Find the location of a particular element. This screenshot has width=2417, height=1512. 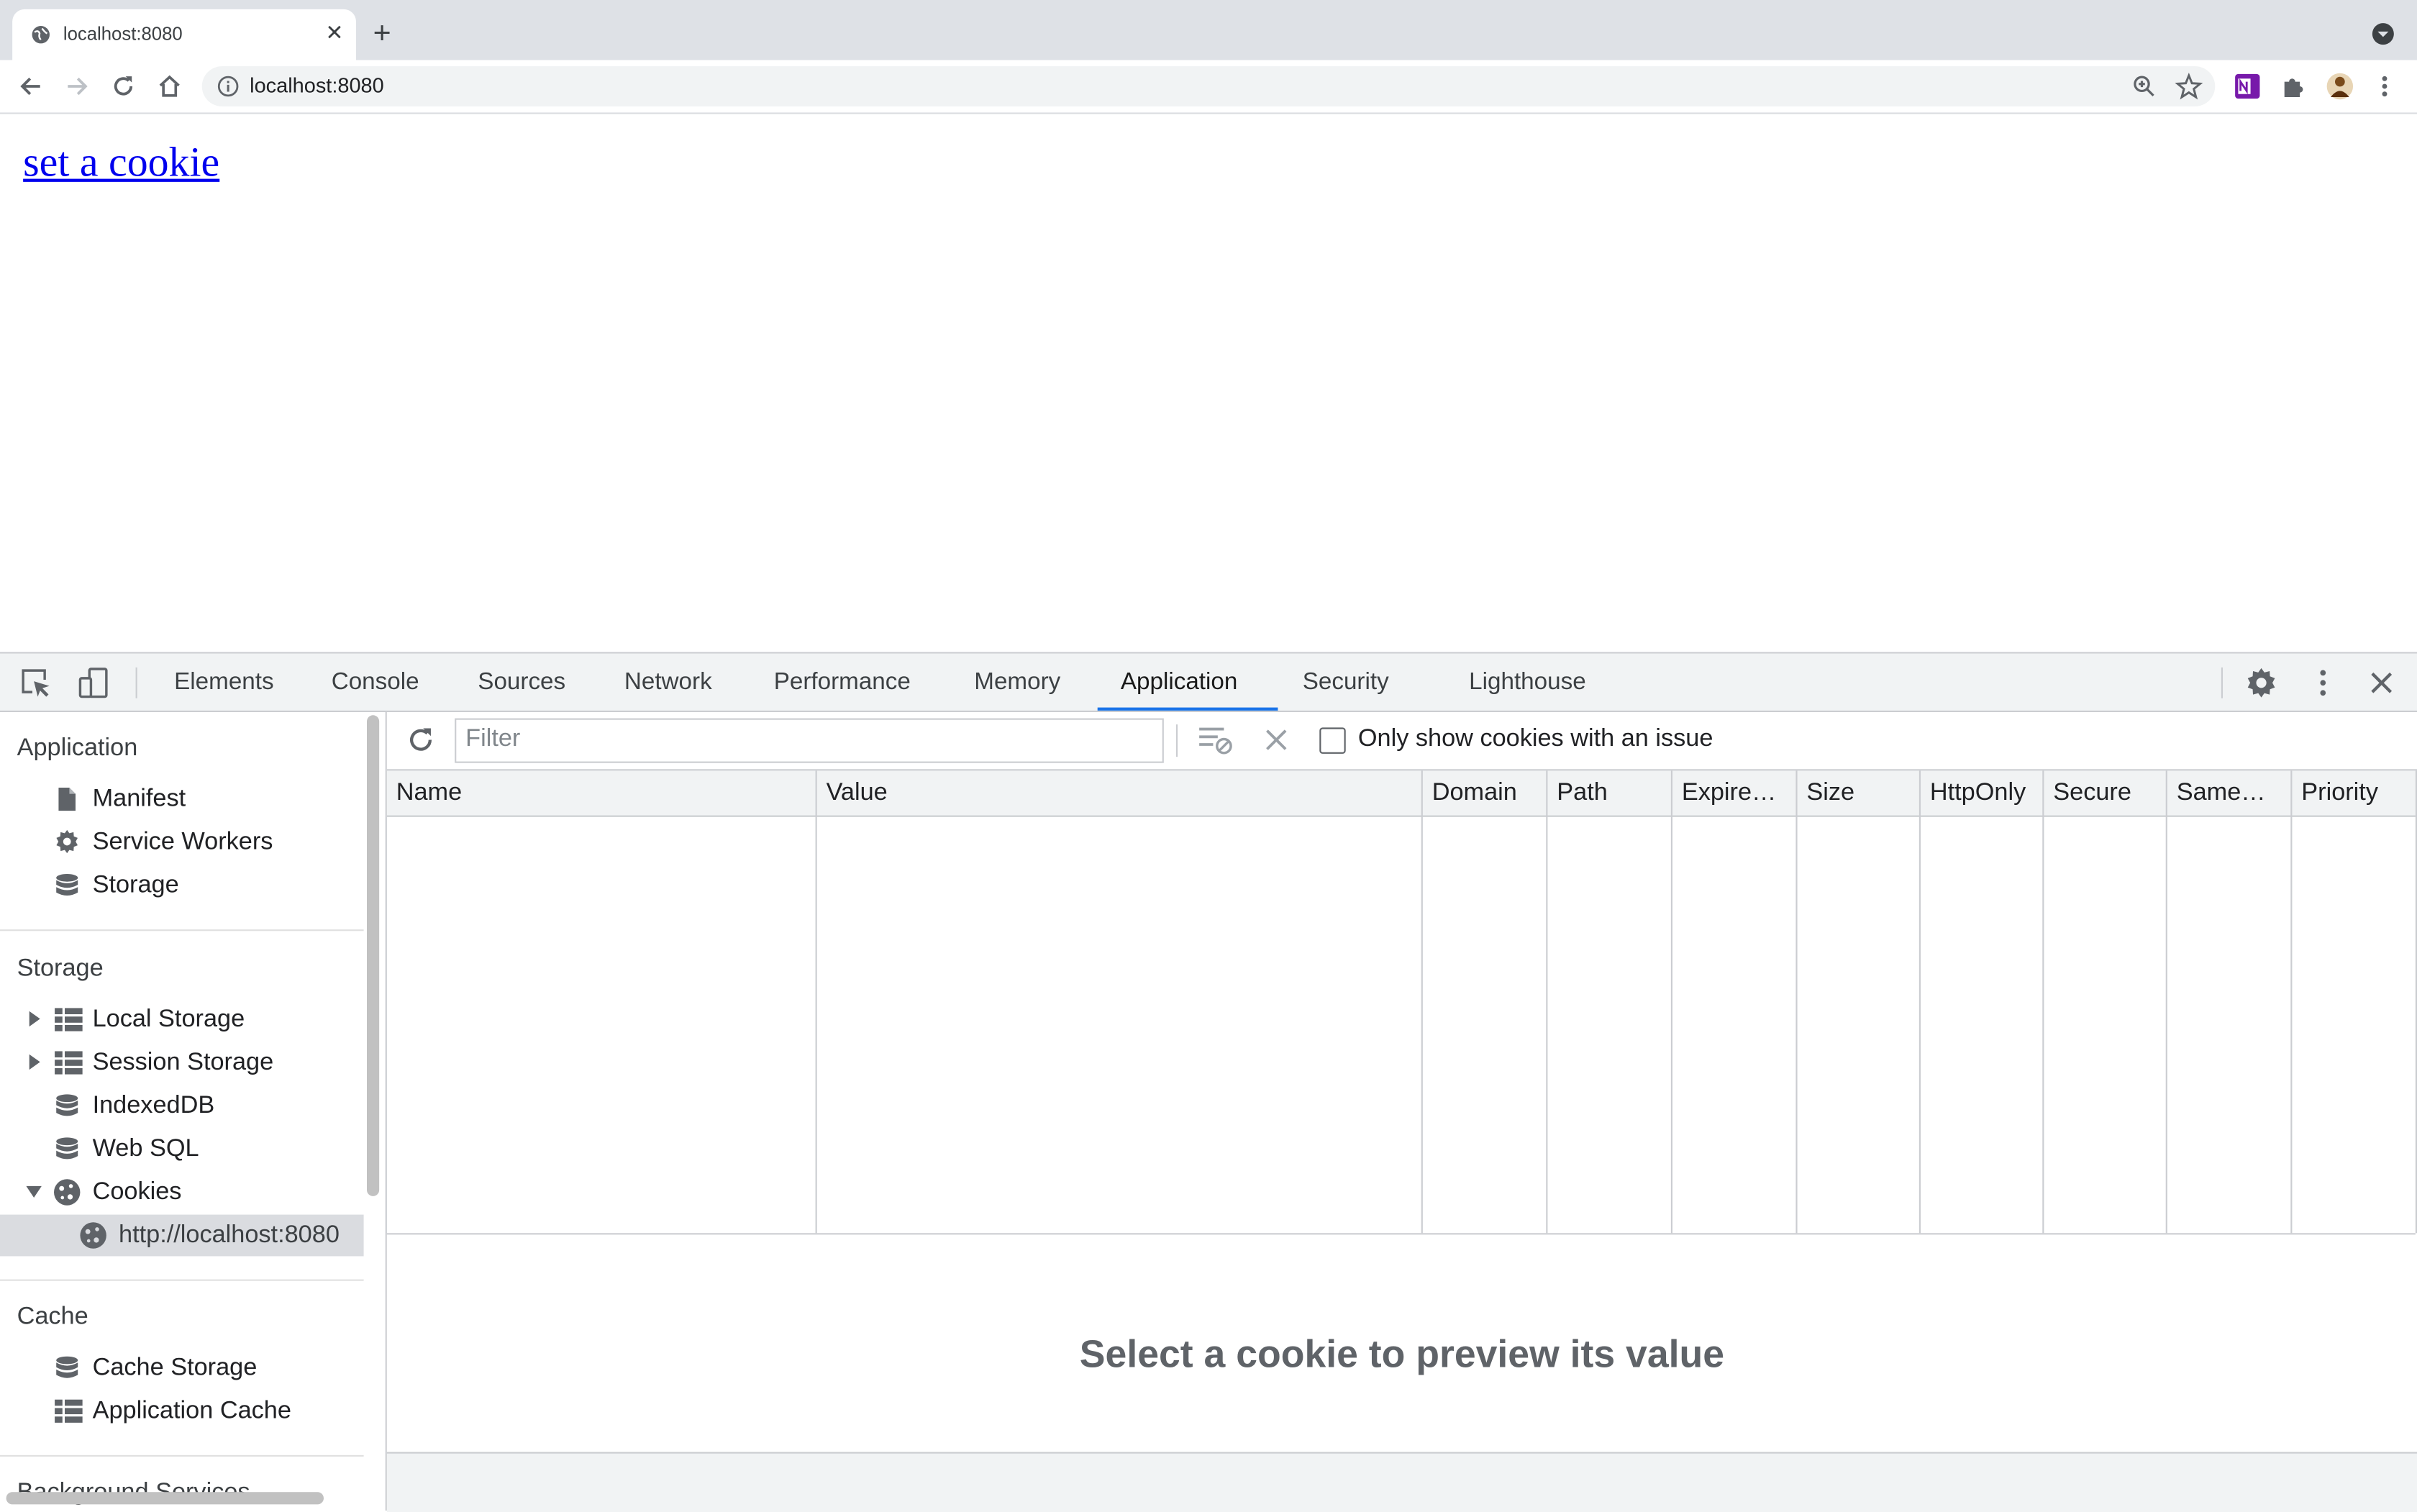

bookmark-star-icon is located at coordinates (2189, 87).